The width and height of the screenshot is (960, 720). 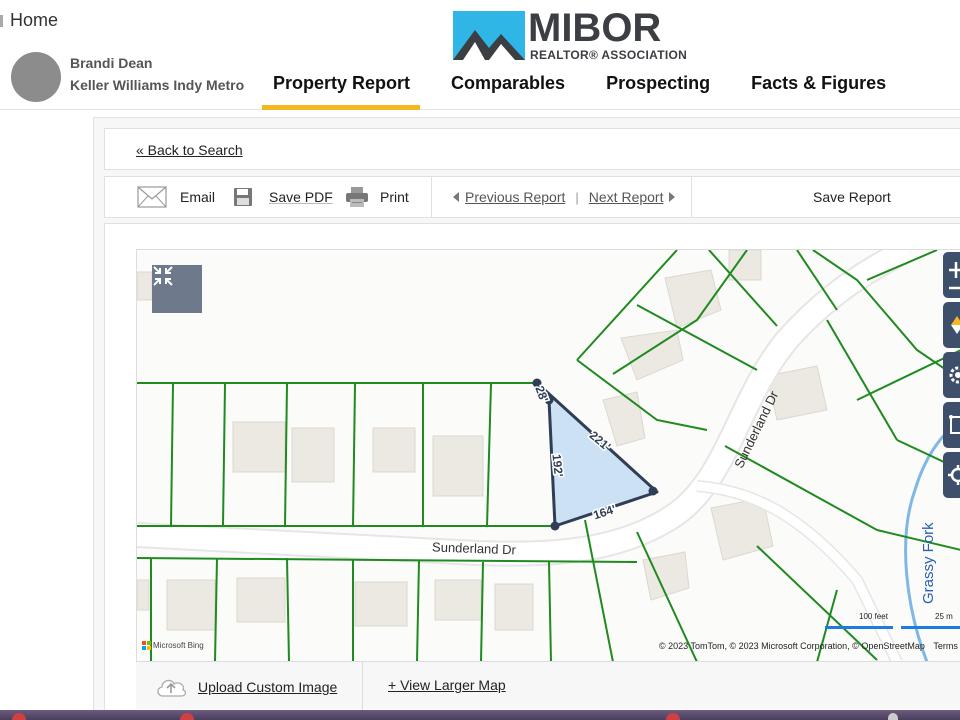 I want to click on gear-icon, so click(x=954, y=375).